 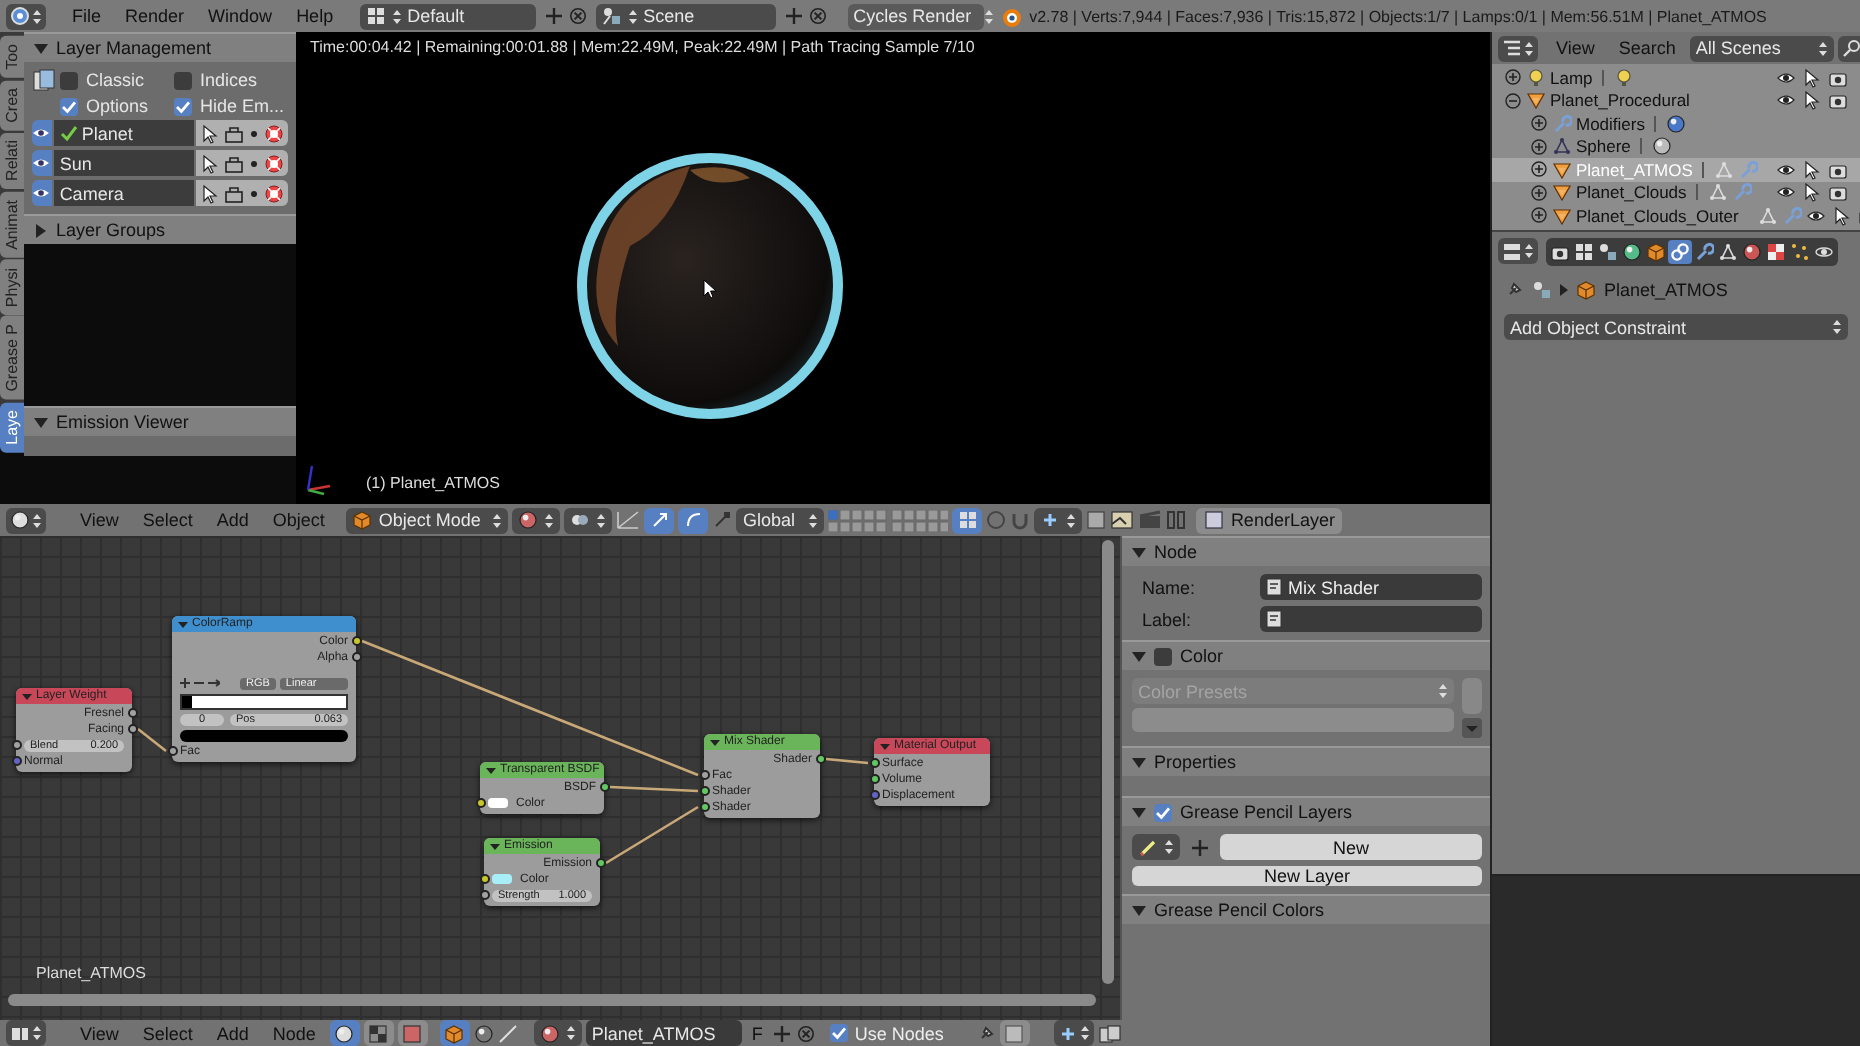 I want to click on tool-tab: Too, so click(x=12, y=57).